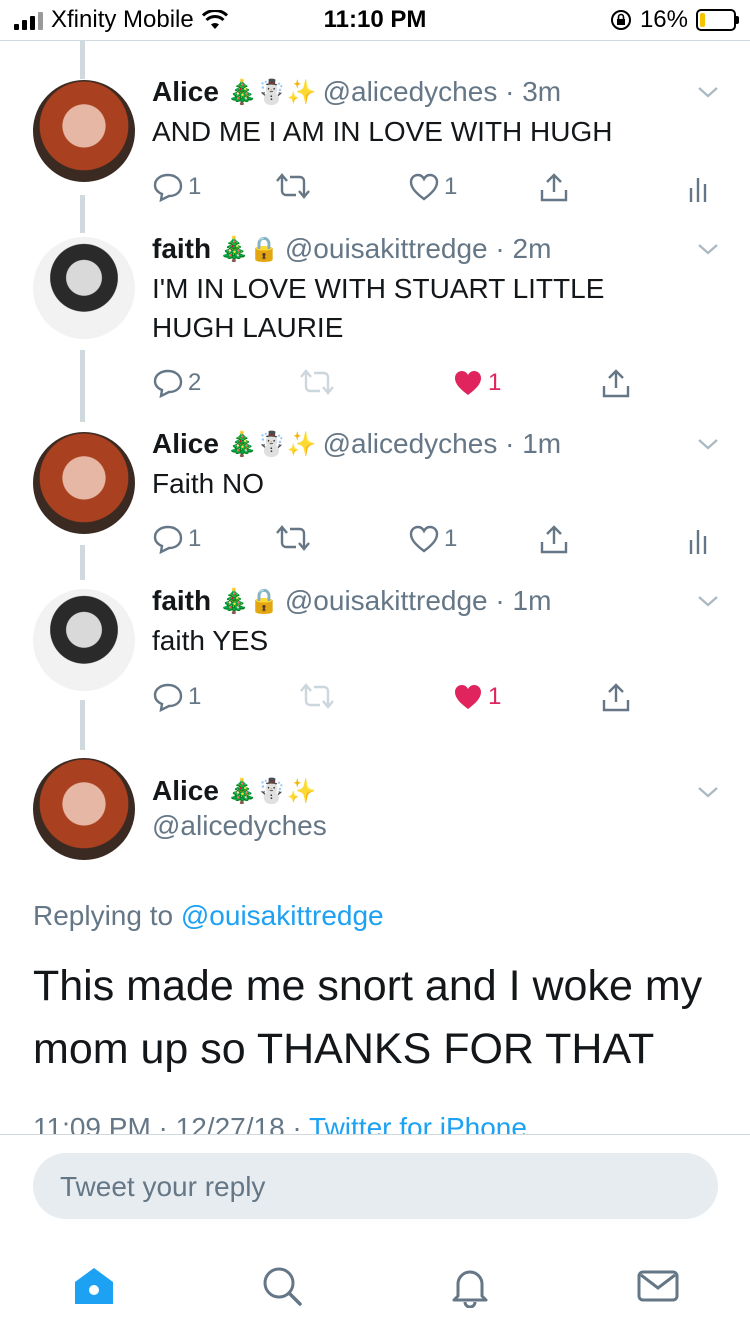 This screenshot has width=750, height=1334. Describe the element at coordinates (437, 621) in the screenshot. I see `tweet: faith 🎄🔒 @ouisakittredge · 1m faith YES` at that location.